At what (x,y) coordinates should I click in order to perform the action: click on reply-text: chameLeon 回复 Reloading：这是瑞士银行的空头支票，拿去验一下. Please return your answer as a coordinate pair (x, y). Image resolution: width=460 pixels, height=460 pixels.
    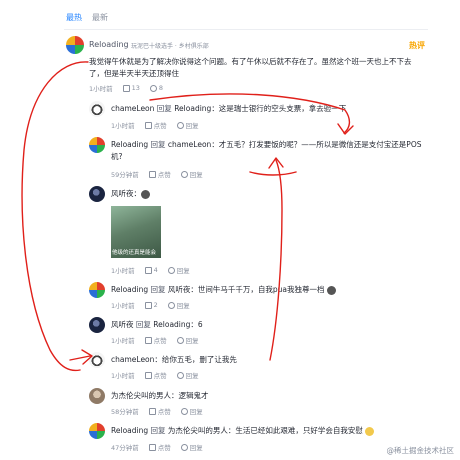
    Looking at the image, I should click on (229, 108).